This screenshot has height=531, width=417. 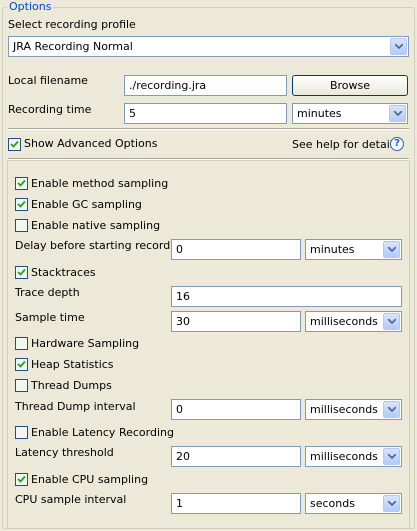 What do you see at coordinates (47, 292) in the screenshot?
I see `trace-depth-label: Trace depth` at bounding box center [47, 292].